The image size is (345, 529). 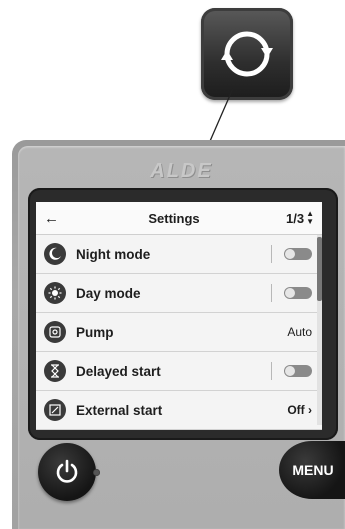 I want to click on pump-value: Auto, so click(x=299, y=332).